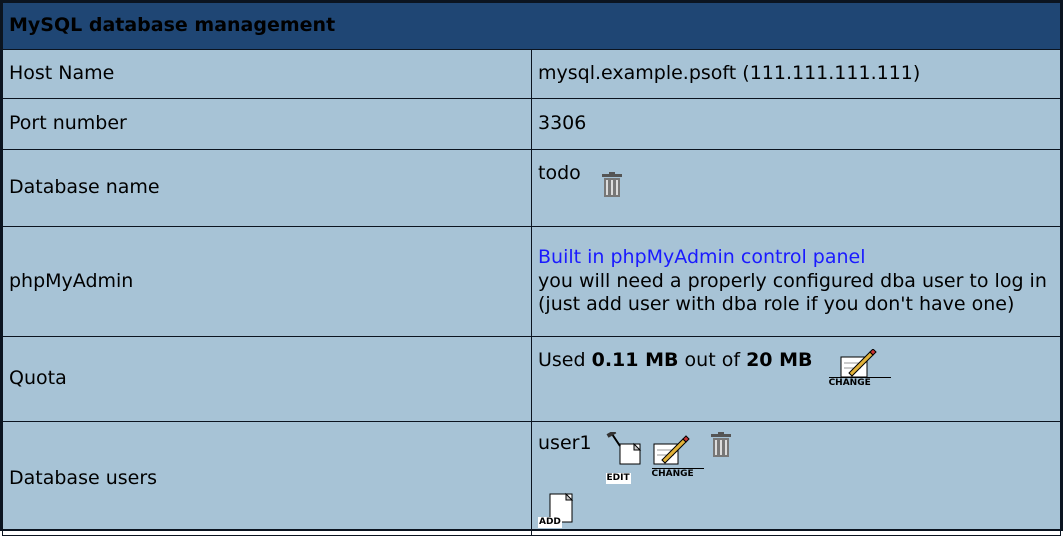  I want to click on hammer-document-icon, so click(623, 448).